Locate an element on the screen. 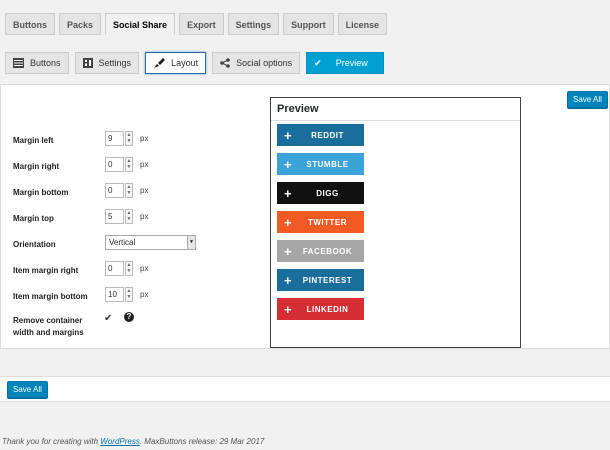  remove-container-label-1: Remove container is located at coordinates (48, 320).